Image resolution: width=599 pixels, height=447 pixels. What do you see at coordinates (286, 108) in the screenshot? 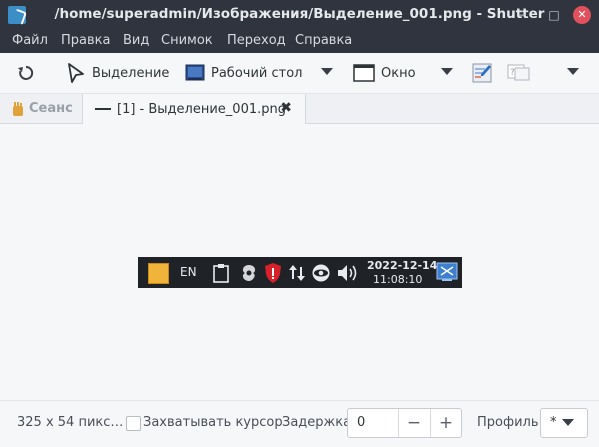
I see `tab-close-icon: ✖` at bounding box center [286, 108].